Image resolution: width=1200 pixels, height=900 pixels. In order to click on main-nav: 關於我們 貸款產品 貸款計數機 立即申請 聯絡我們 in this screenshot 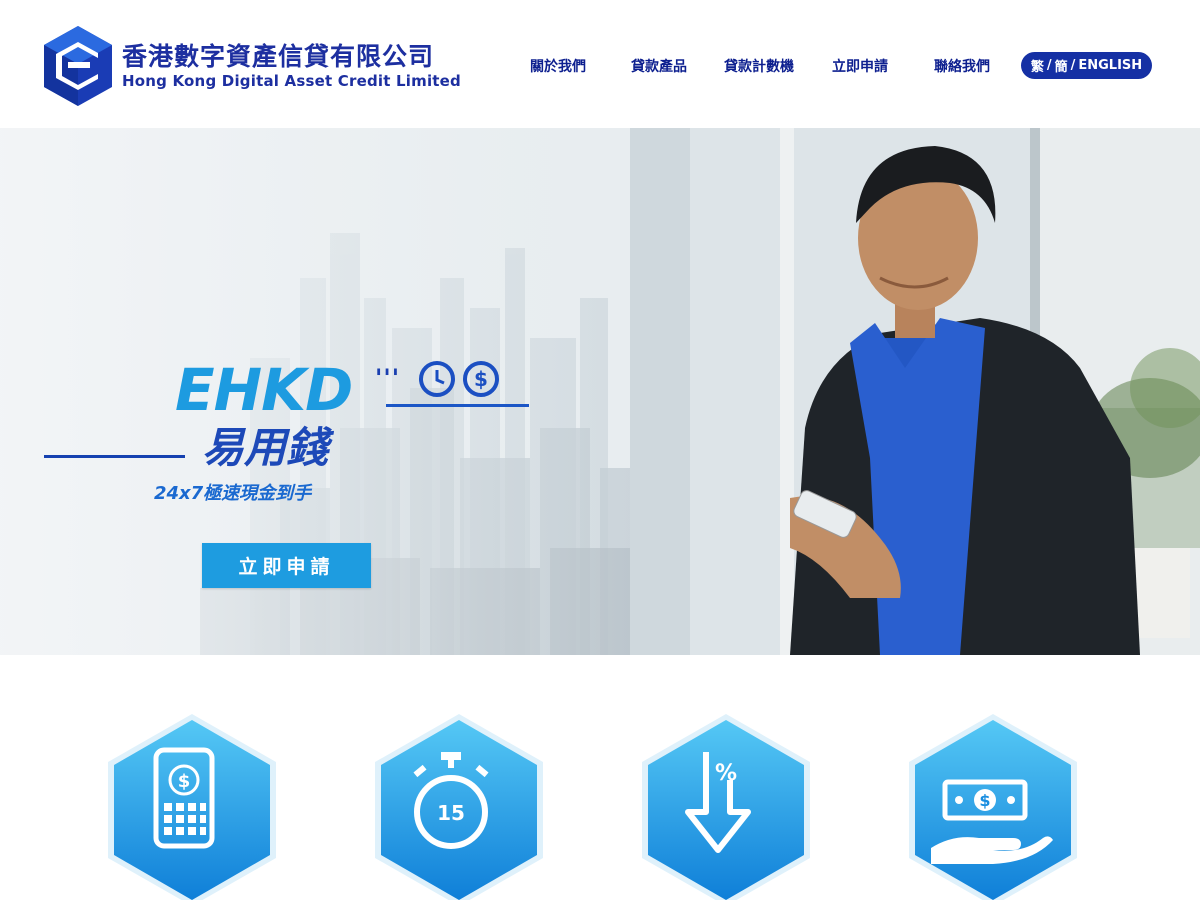, I will do `click(600, 66)`.